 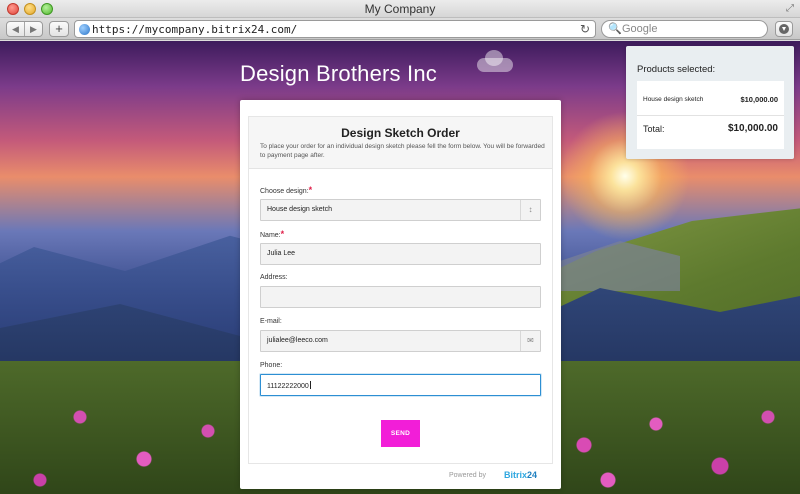 I want to click on cloud-icon, so click(x=495, y=61).